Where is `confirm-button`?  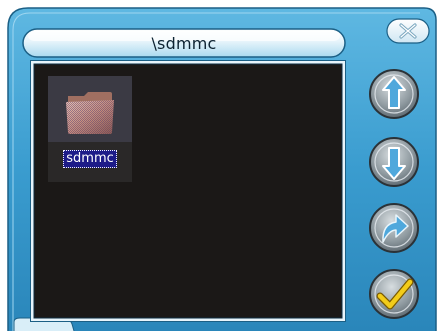
confirm-button is located at coordinates (394, 294).